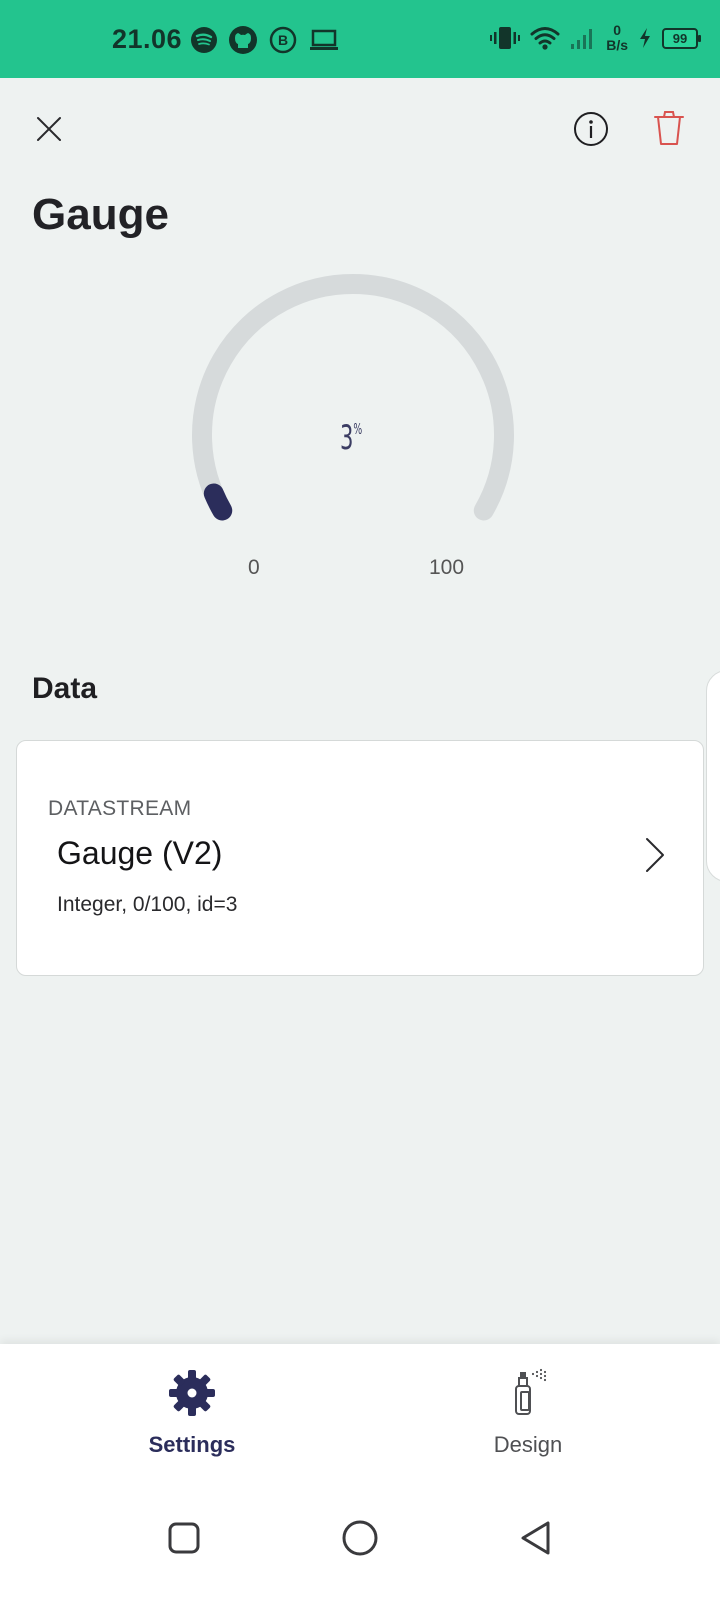 The height and width of the screenshot is (1600, 720). I want to click on gear-icon, so click(192, 1393).